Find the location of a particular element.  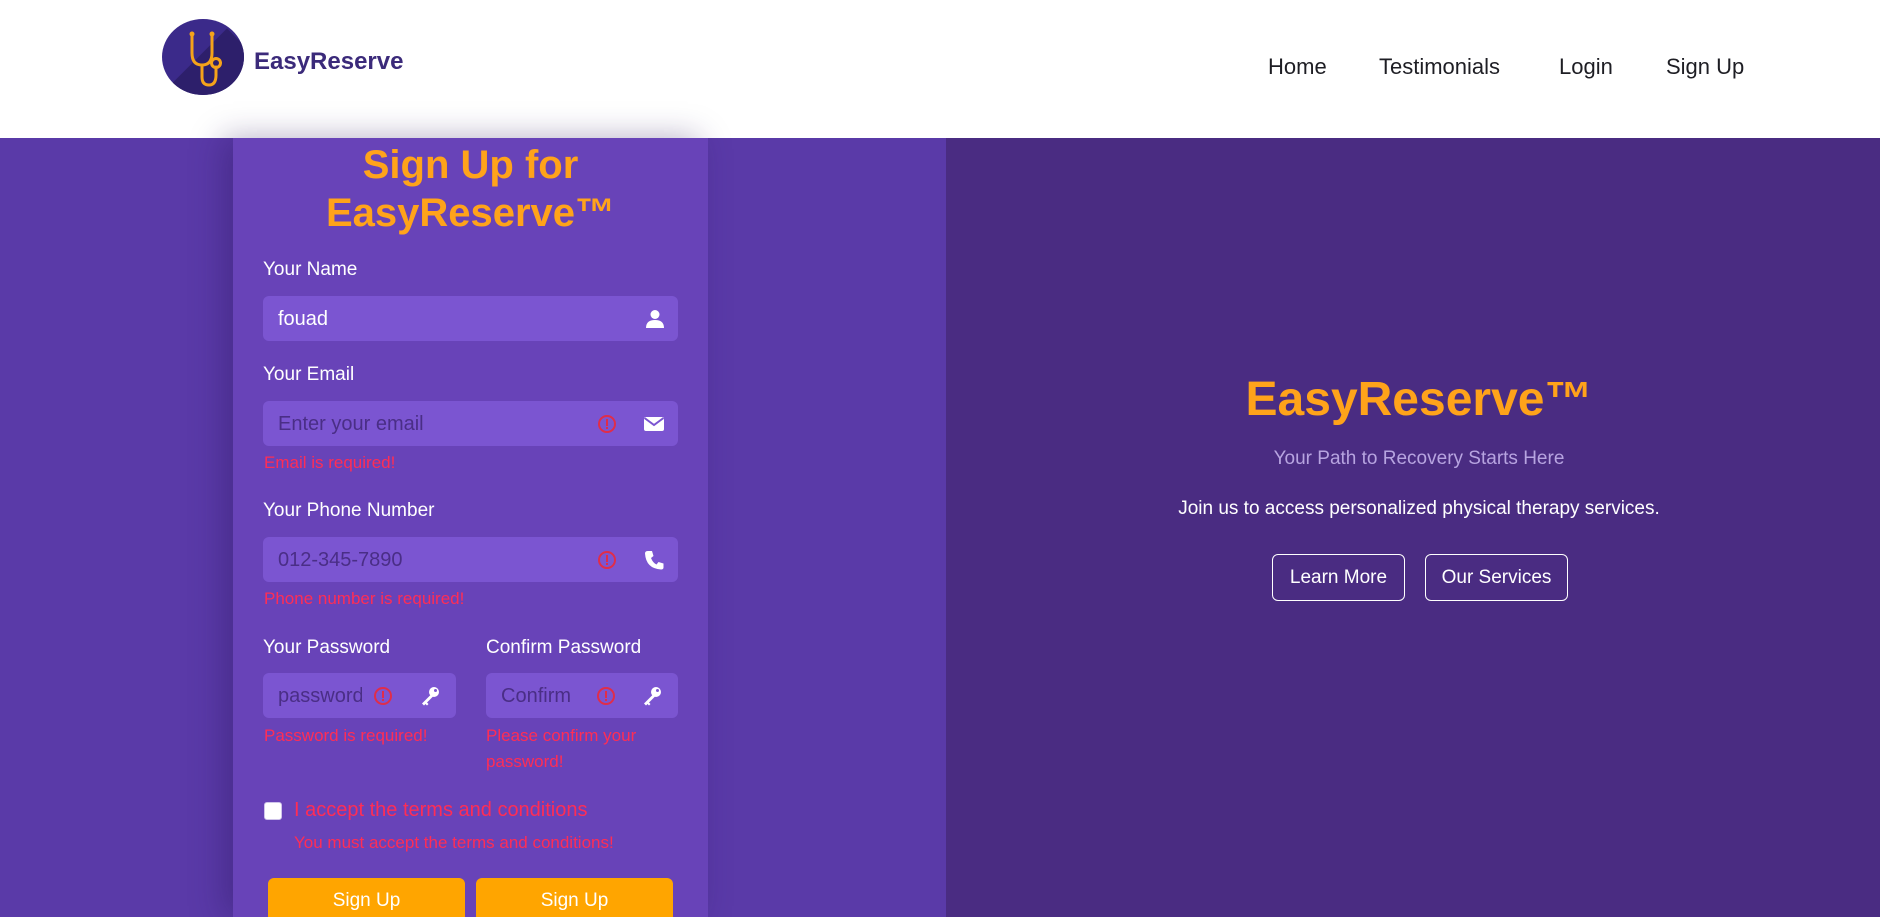

our-services-button: Our Services is located at coordinates (1496, 577).